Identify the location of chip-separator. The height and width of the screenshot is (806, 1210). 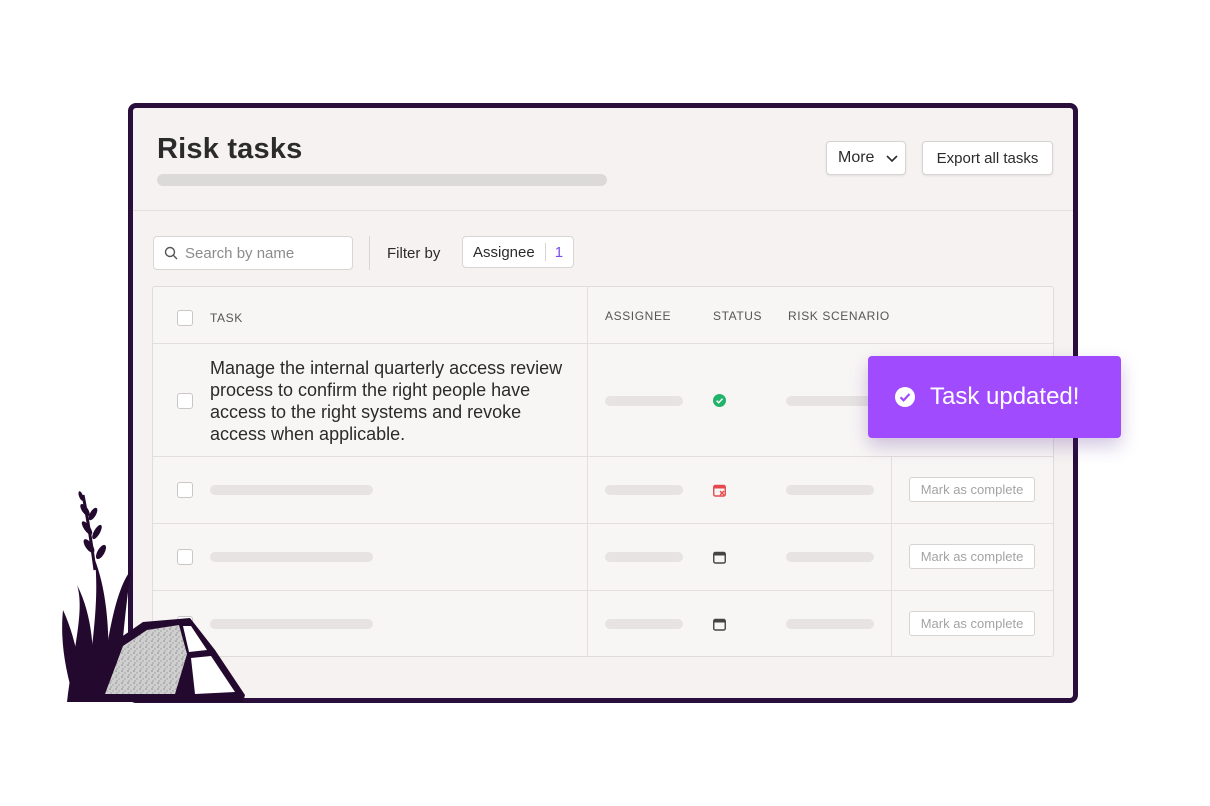
(545, 252).